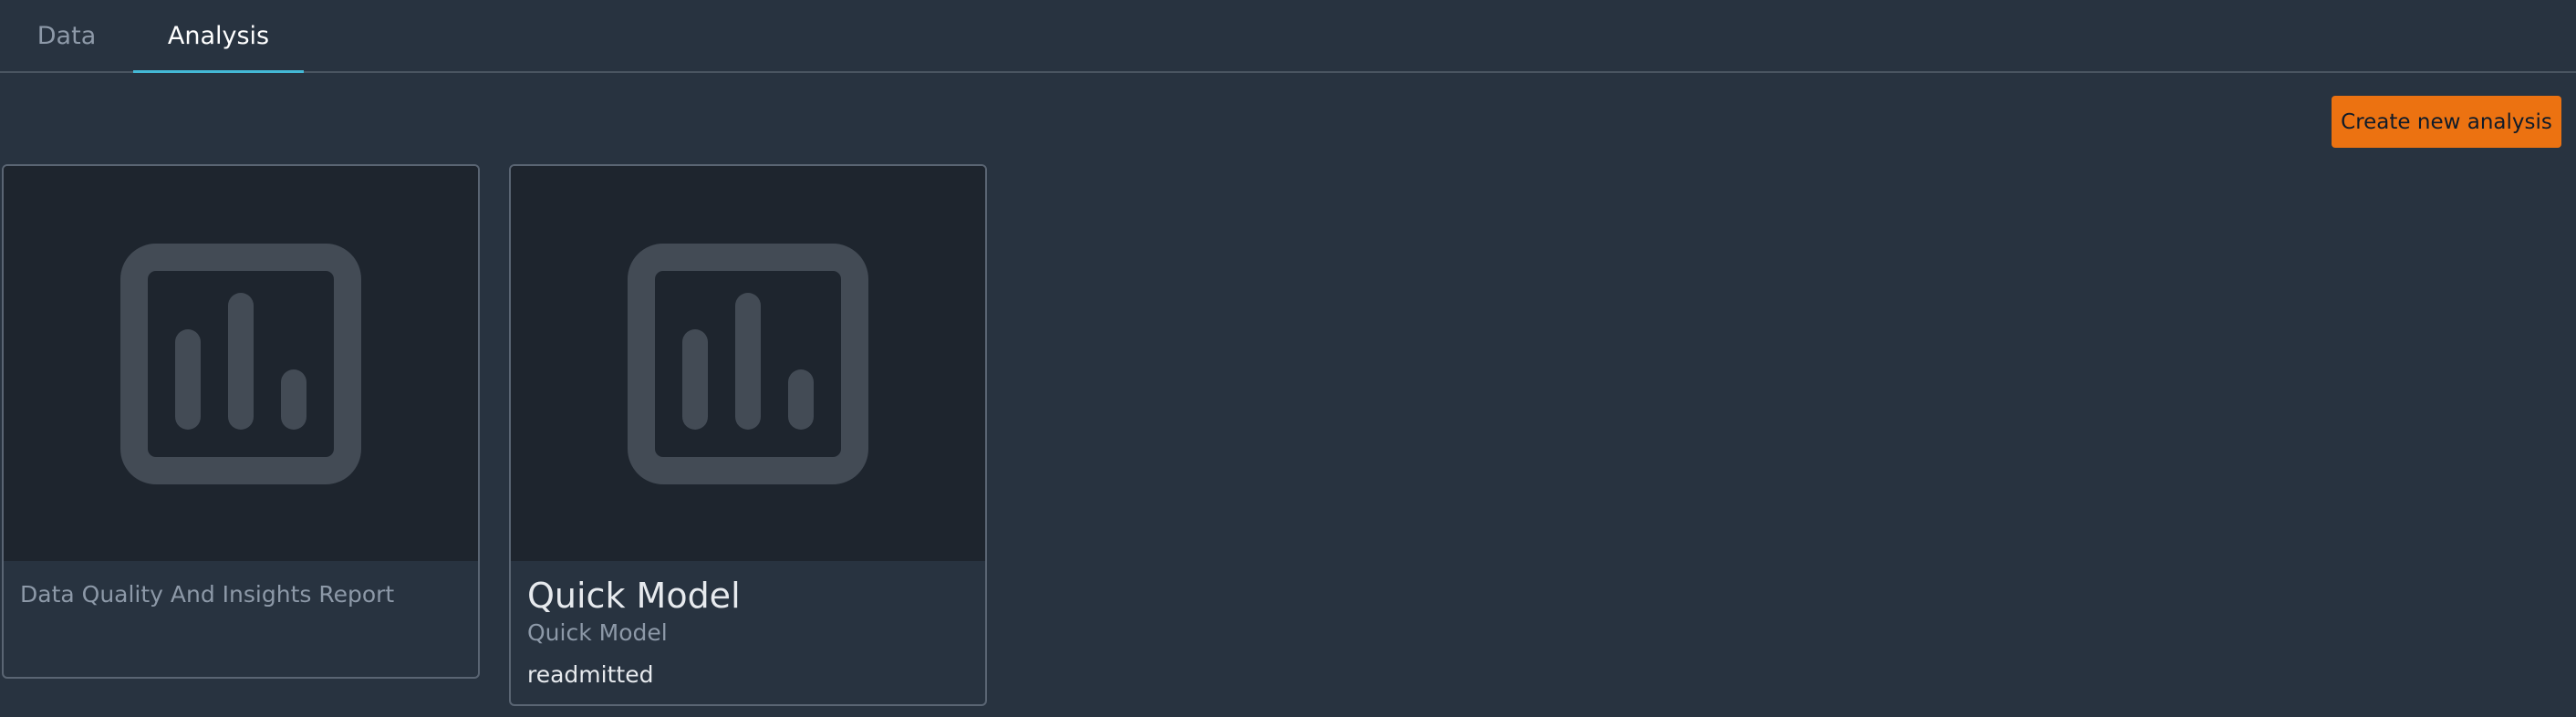 This screenshot has width=2576, height=717. What do you see at coordinates (66, 35) in the screenshot?
I see `tab-data: Data` at bounding box center [66, 35].